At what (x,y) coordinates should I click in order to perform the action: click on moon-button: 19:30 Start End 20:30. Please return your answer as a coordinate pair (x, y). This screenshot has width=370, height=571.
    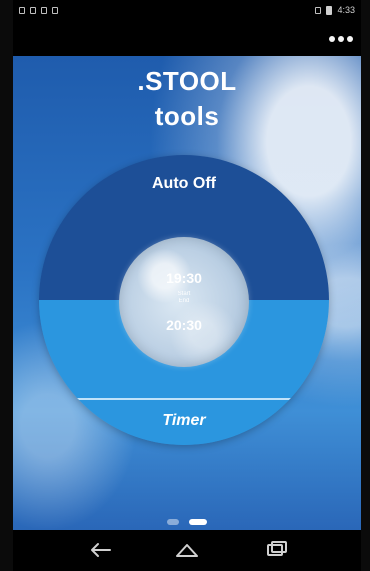
    Looking at the image, I should click on (184, 302).